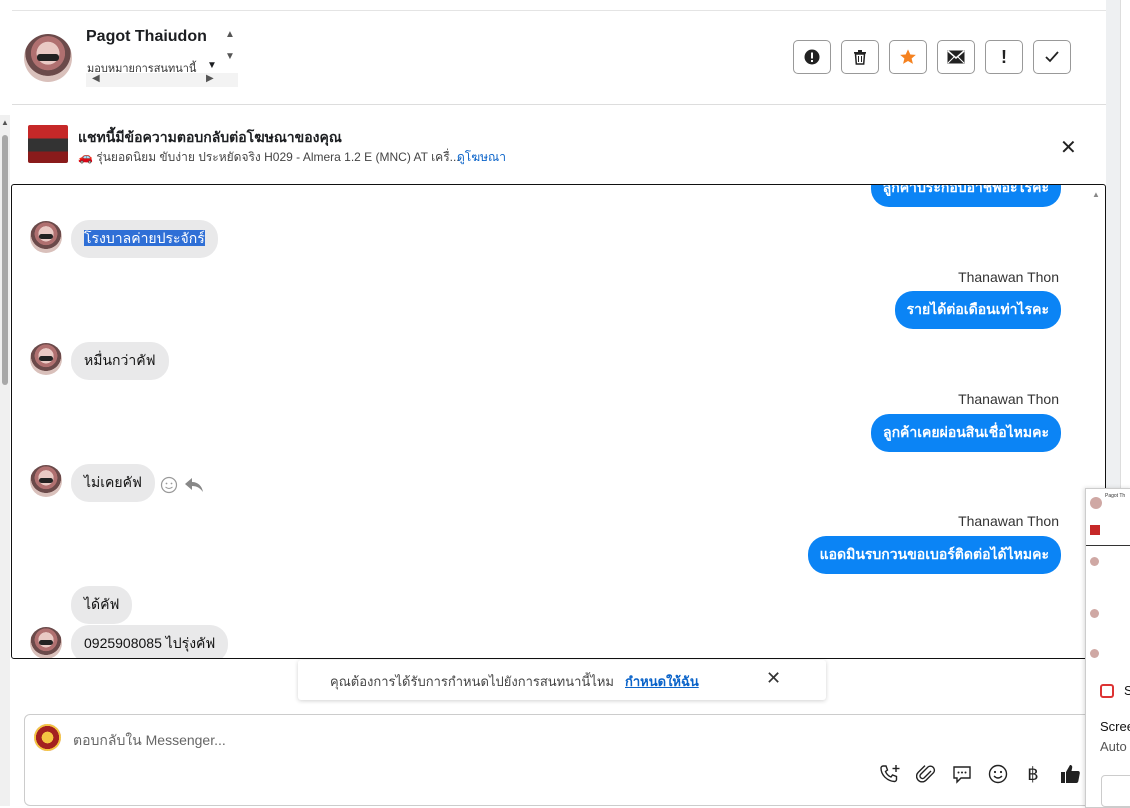 This screenshot has width=1130, height=808. I want to click on delete-button, so click(860, 57).